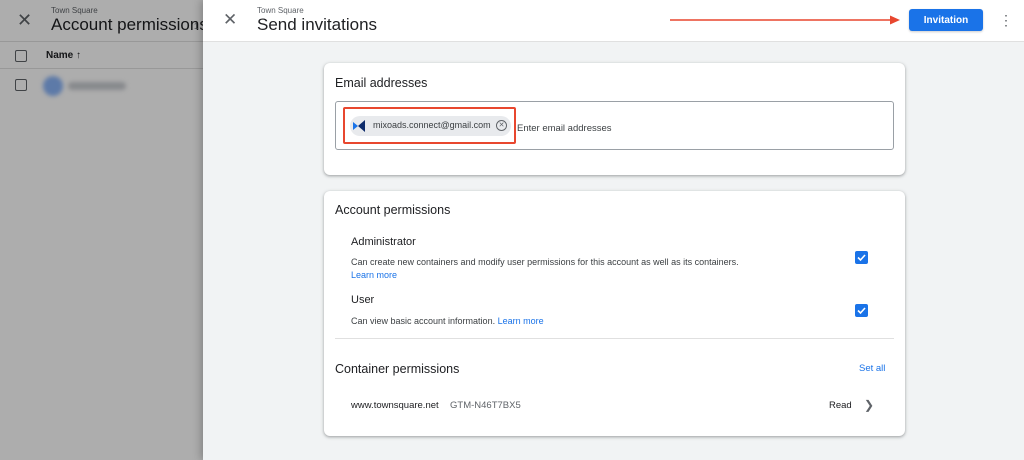  I want to click on chip-email-text: mixoads.connect@gmail.com, so click(432, 125).